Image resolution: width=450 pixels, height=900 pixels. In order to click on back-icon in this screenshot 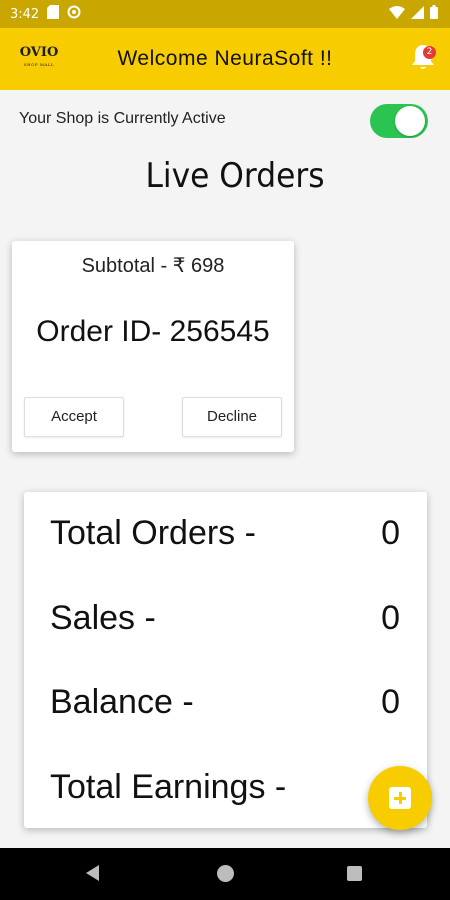, I will do `click(92, 873)`.